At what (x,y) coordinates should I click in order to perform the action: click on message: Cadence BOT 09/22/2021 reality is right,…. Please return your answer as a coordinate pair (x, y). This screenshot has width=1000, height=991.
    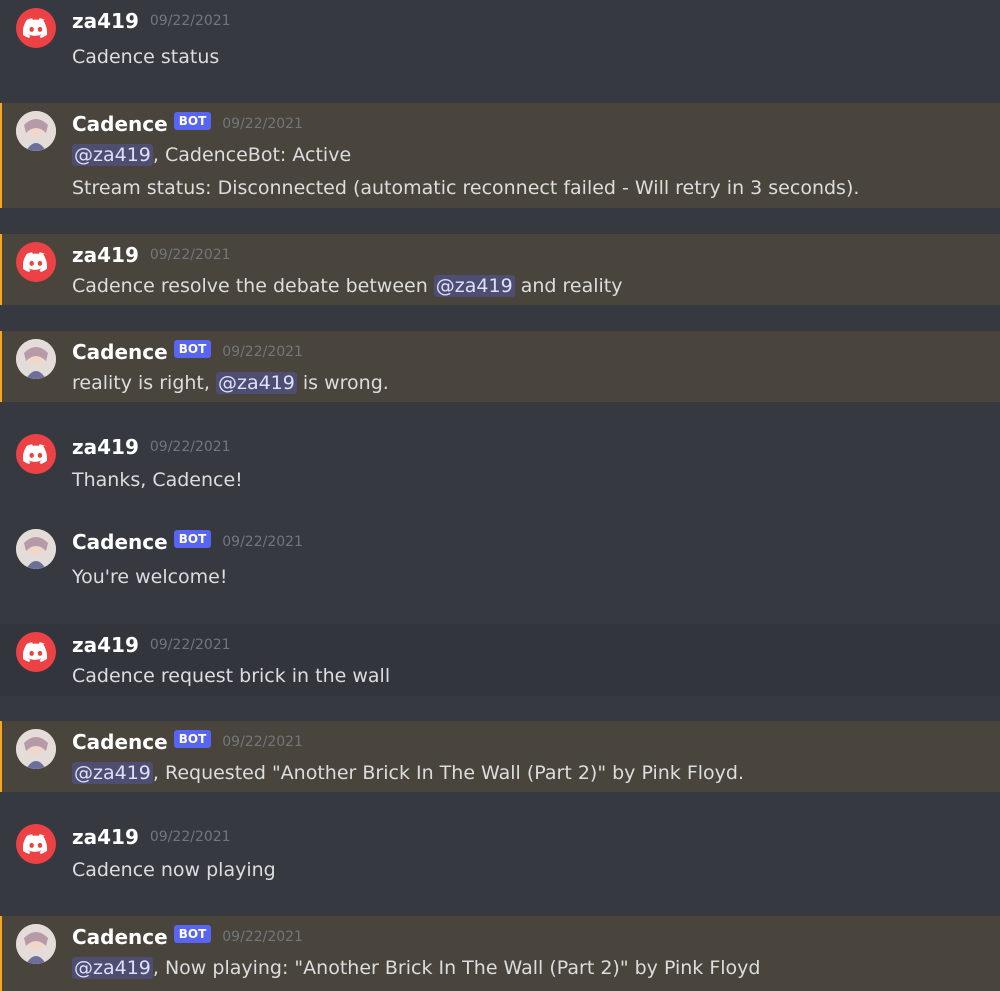
    Looking at the image, I should click on (500, 366).